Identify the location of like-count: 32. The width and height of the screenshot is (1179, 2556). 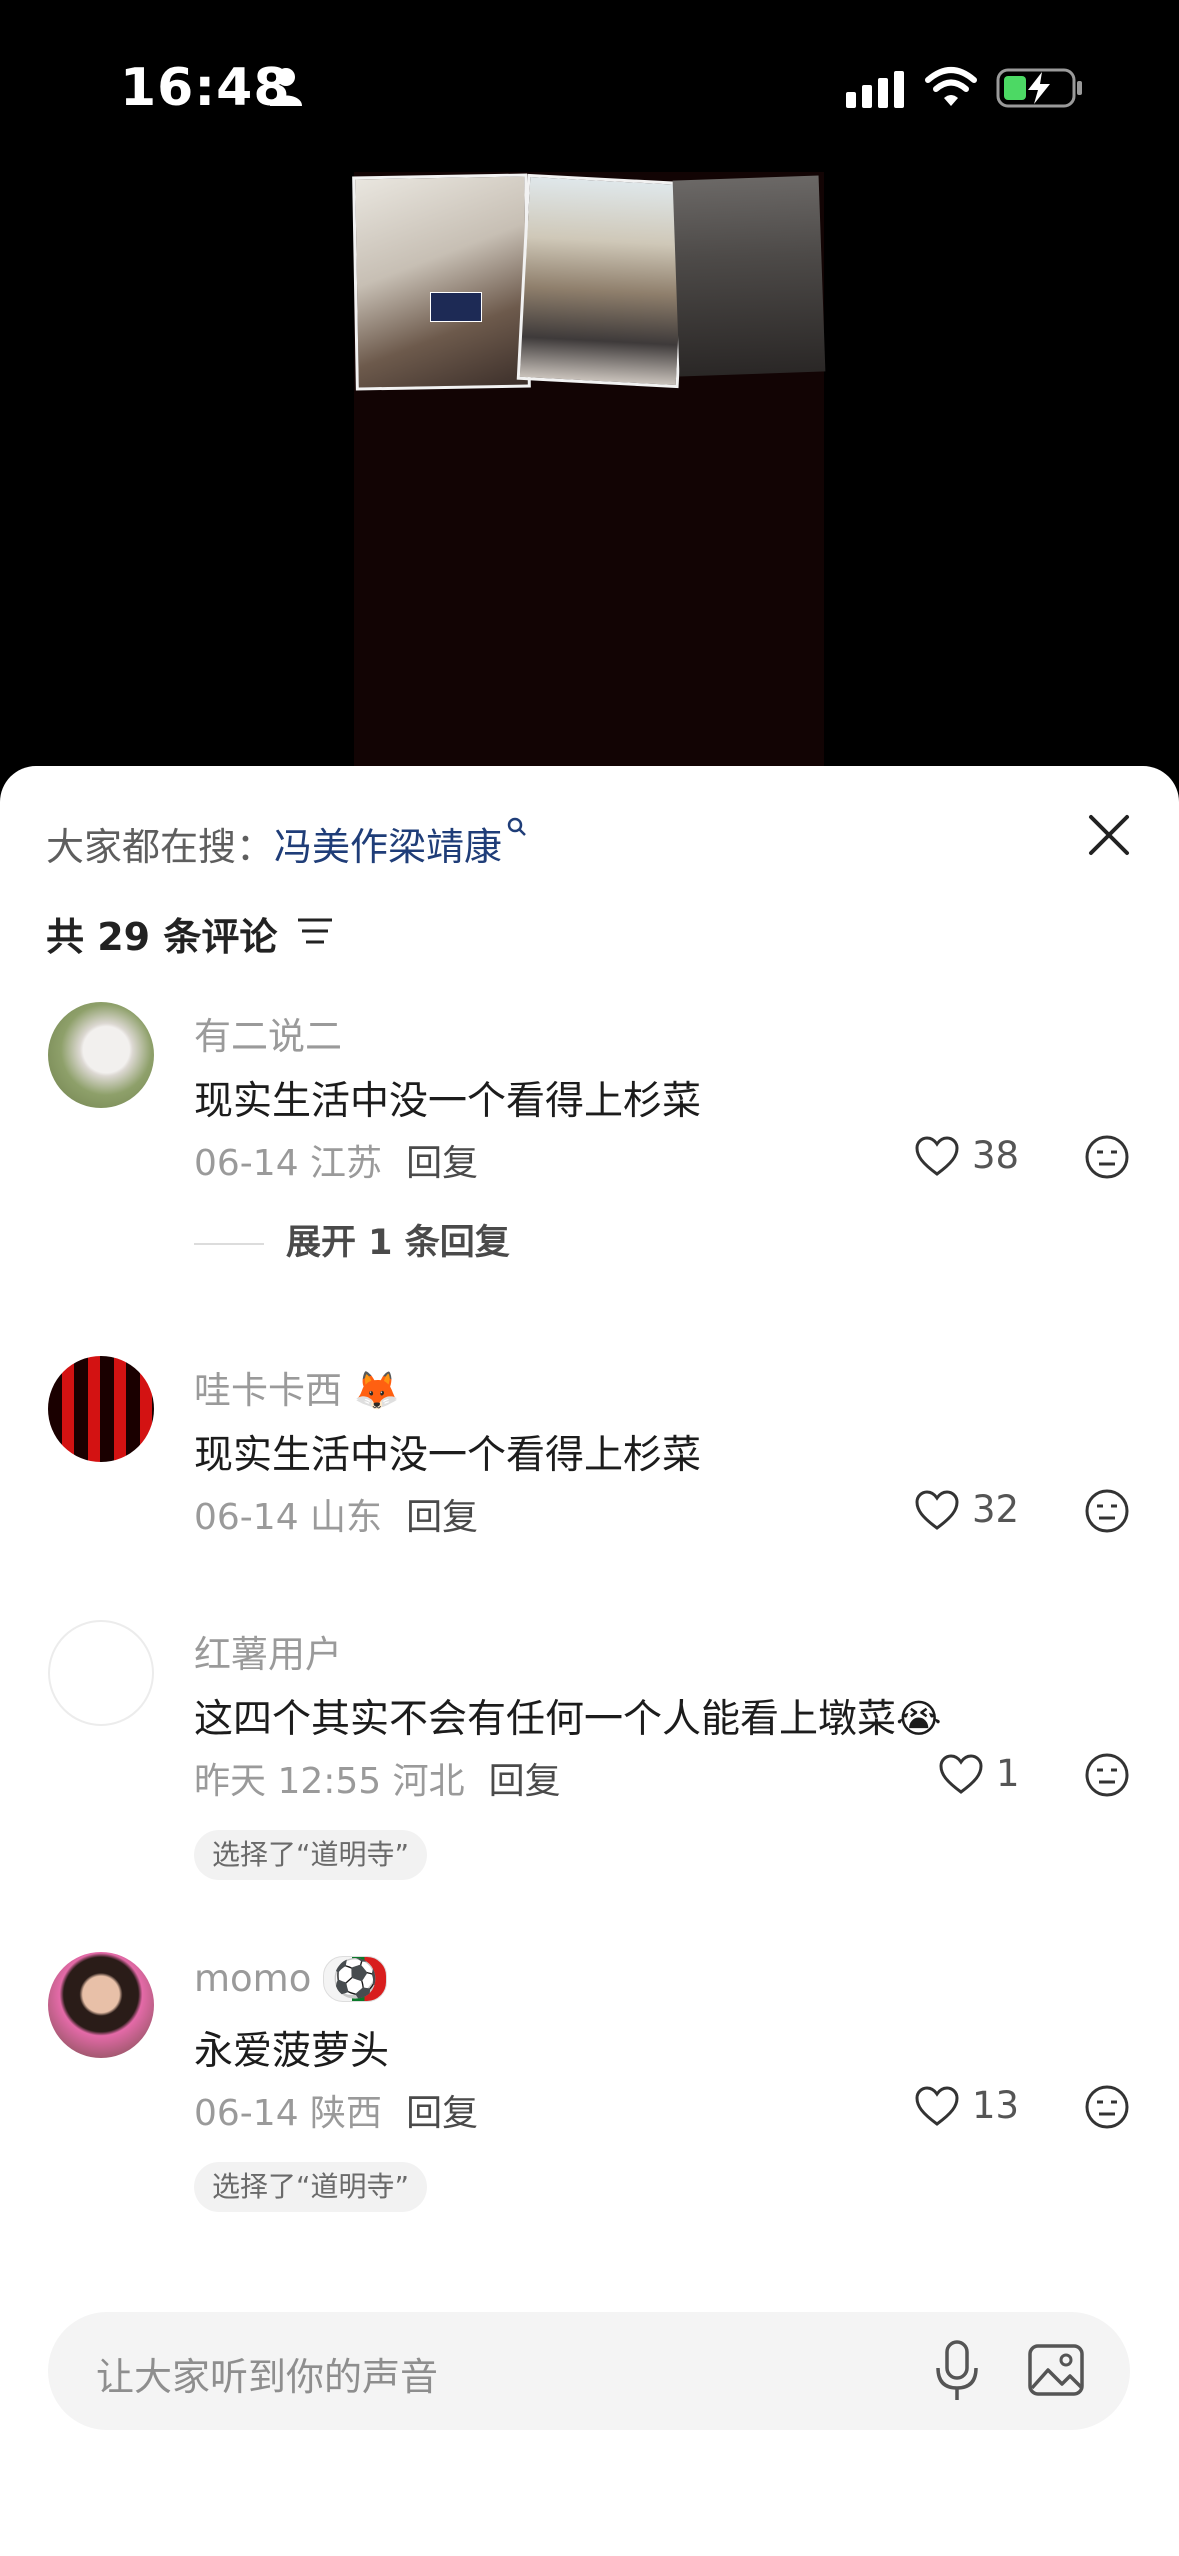
(996, 1509).